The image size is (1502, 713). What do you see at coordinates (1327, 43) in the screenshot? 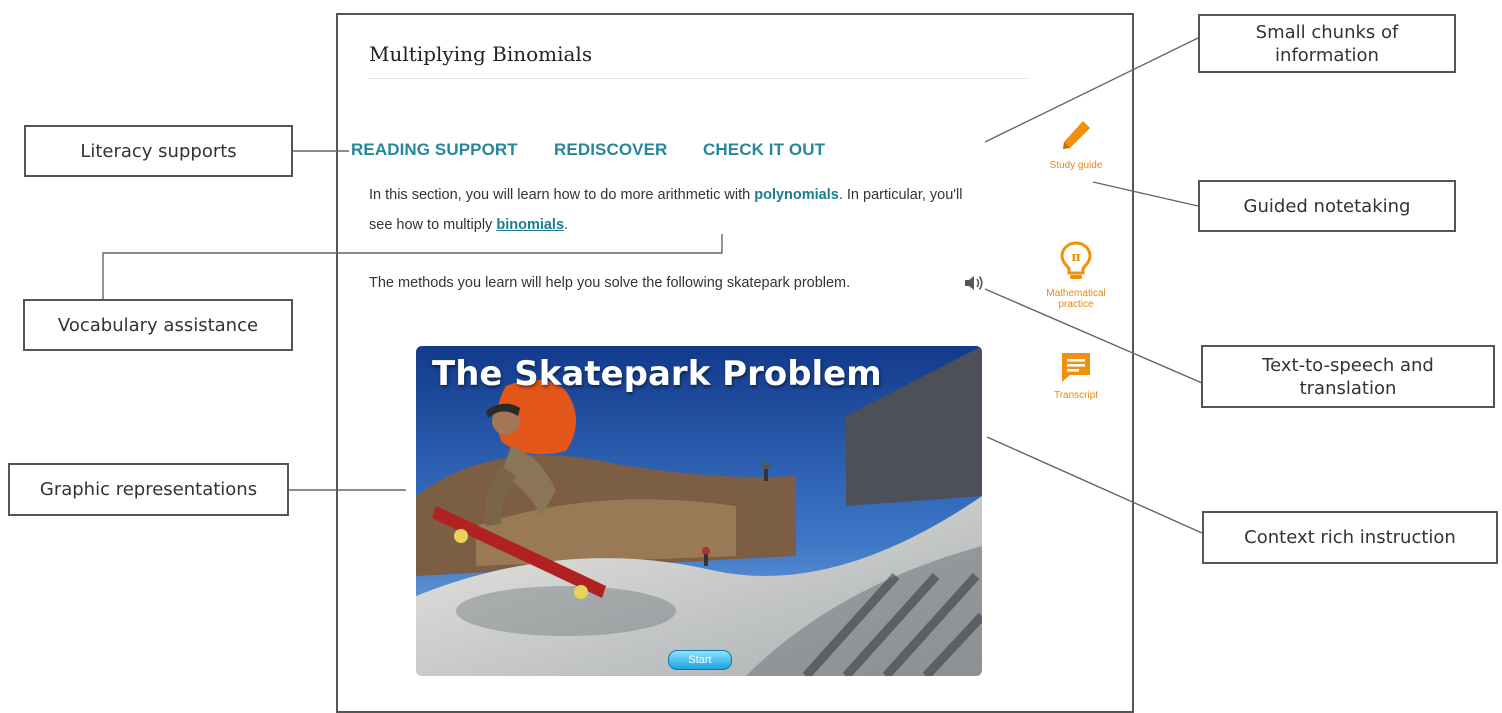
I see `annotation-small-chunks: Small chunks of information` at bounding box center [1327, 43].